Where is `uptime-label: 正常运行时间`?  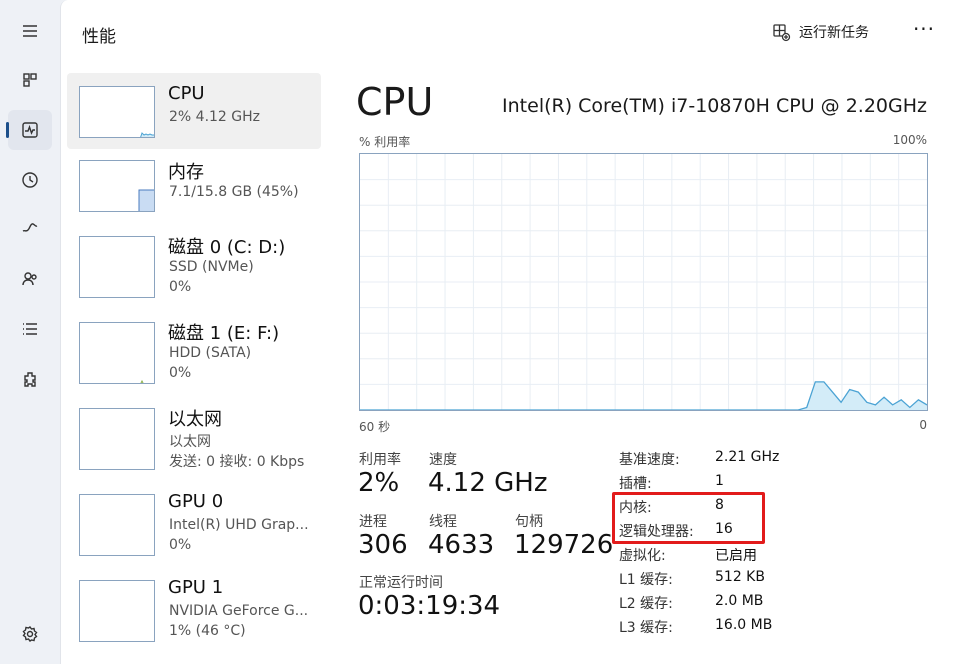
uptime-label: 正常运行时间 is located at coordinates (401, 583).